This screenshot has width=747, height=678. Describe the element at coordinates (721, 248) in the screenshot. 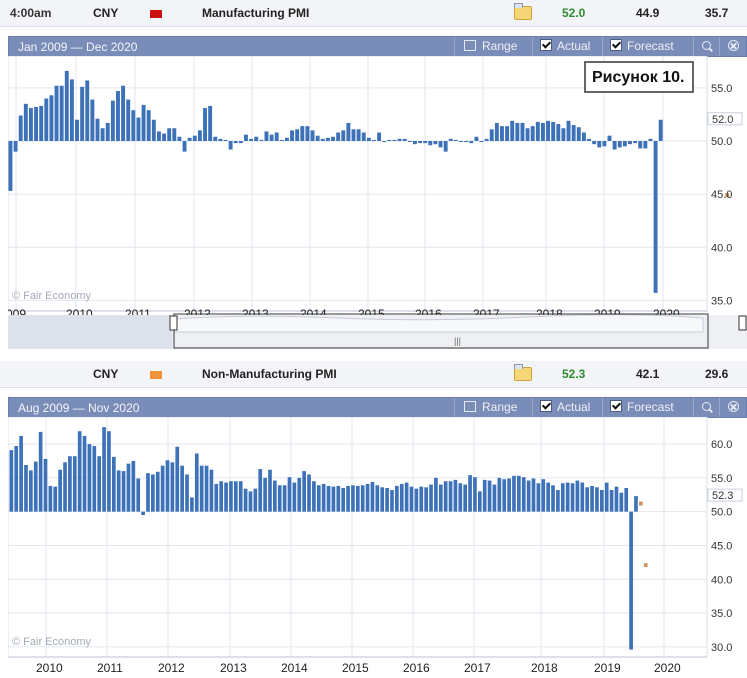

I see `y-tick-label: 40.0` at that location.